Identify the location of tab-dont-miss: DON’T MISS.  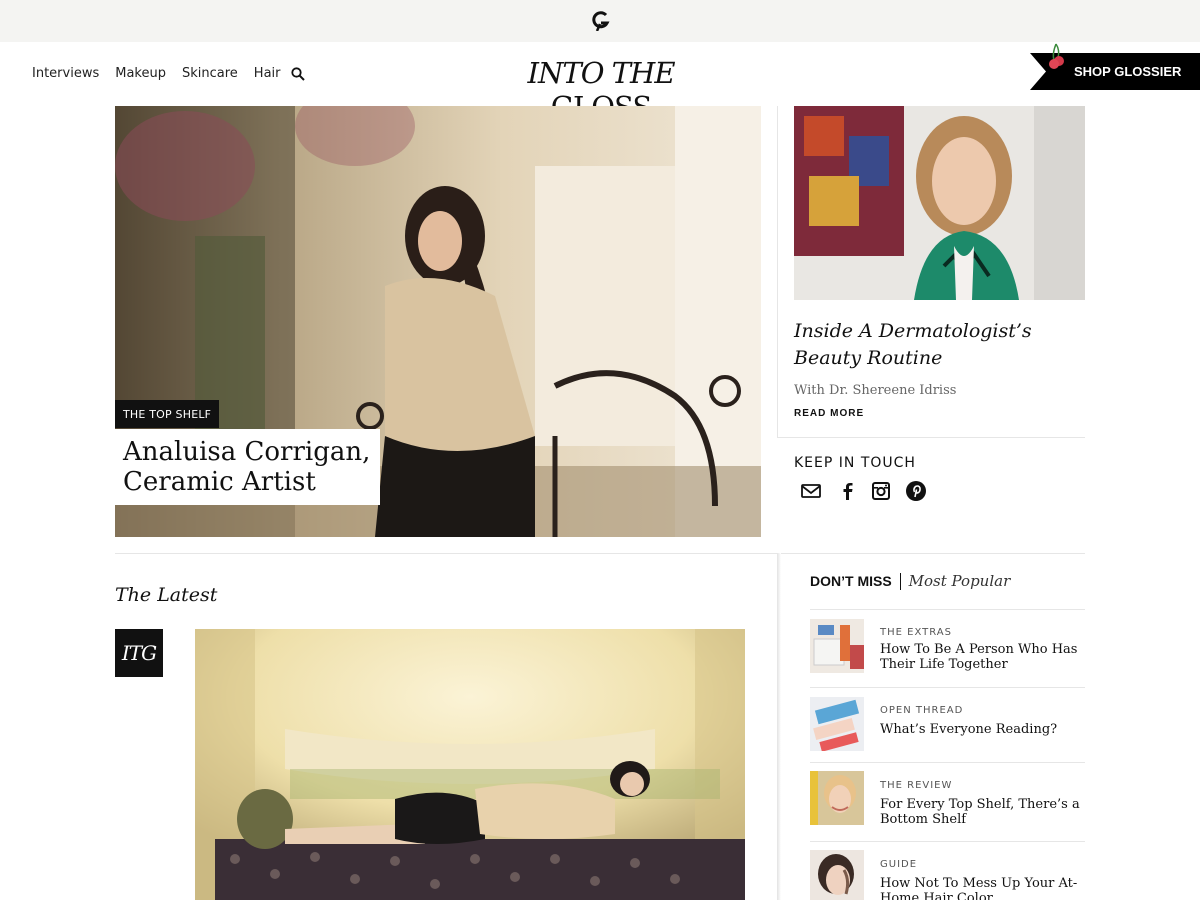
(851, 581).